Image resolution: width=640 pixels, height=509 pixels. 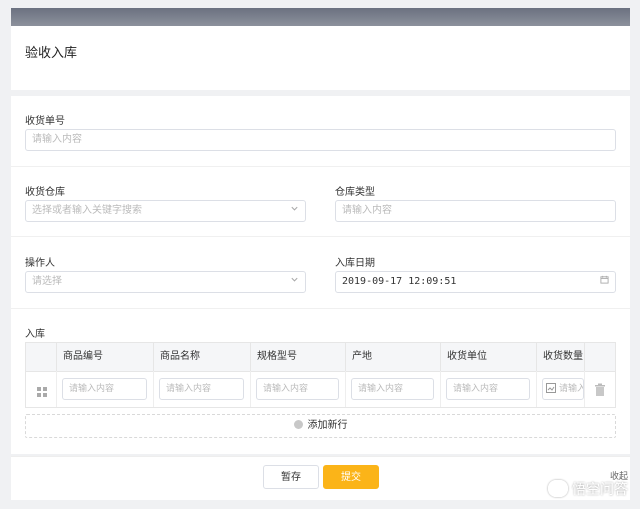 I want to click on chat-bubble-icon, so click(x=558, y=488).